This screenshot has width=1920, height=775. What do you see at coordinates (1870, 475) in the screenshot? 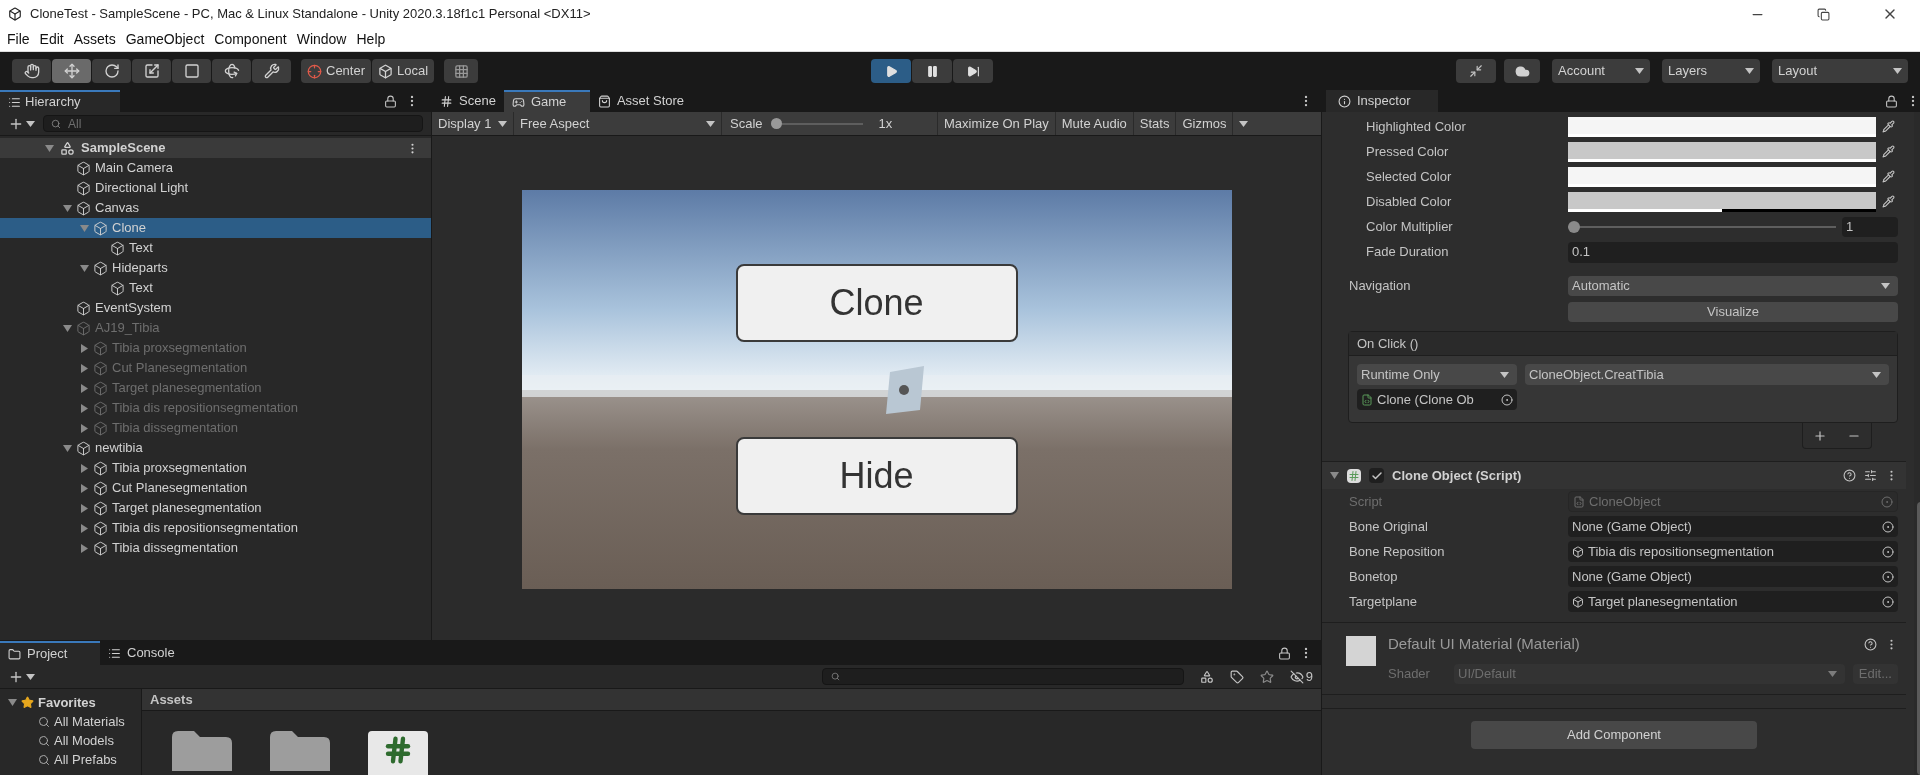
I see `presets-icon` at bounding box center [1870, 475].